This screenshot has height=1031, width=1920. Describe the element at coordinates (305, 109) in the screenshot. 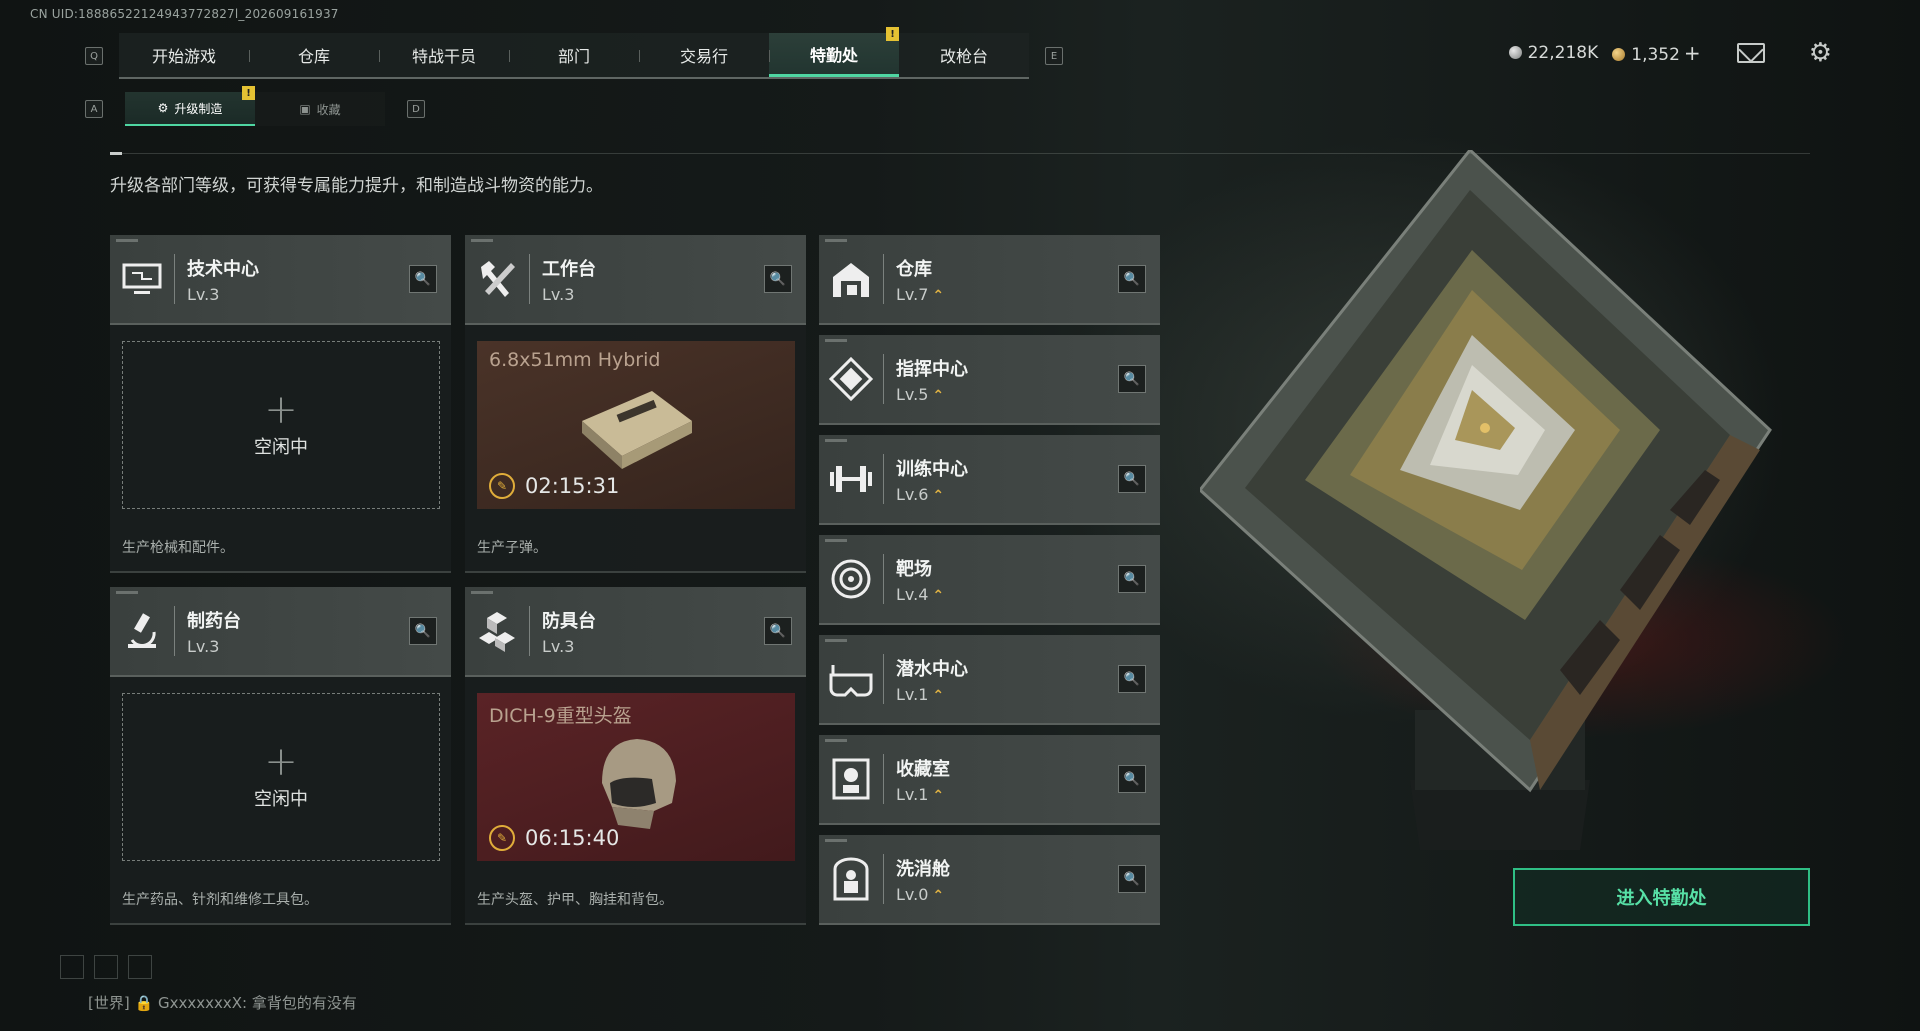

I see `collection-icon: ▣` at that location.